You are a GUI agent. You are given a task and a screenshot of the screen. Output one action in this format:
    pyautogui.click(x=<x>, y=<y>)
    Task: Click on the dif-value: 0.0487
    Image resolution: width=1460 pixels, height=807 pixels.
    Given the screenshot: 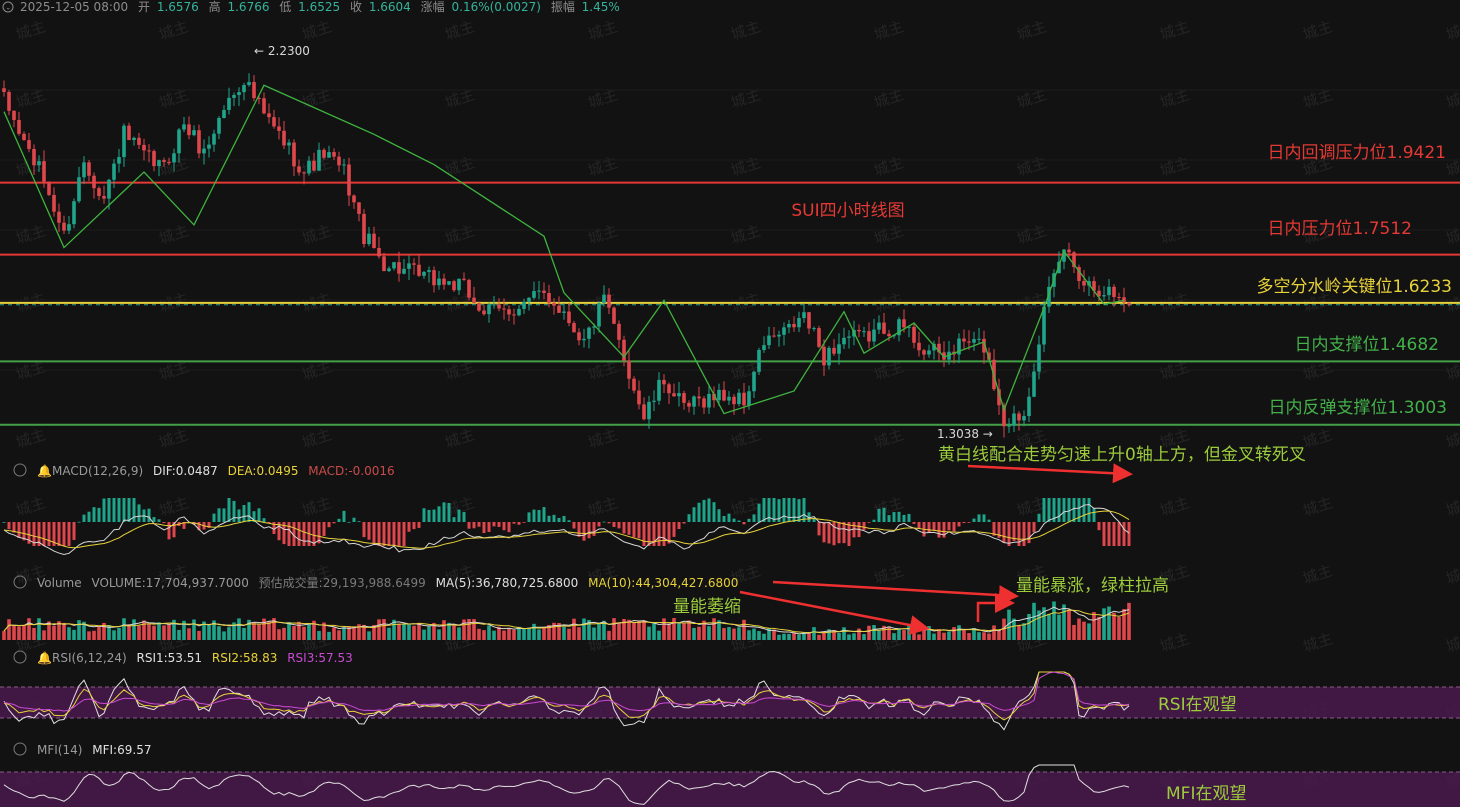 What is the action you would take?
    pyautogui.click(x=197, y=471)
    